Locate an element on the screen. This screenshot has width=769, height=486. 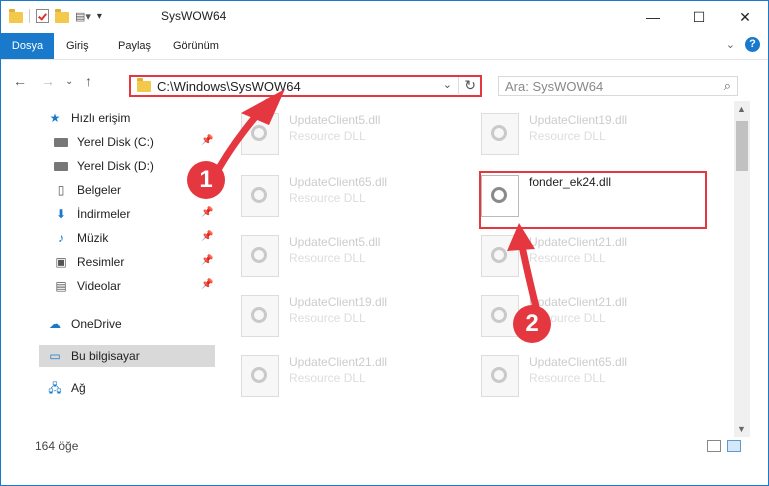
arrow-to-file is located at coordinates (529, 276).